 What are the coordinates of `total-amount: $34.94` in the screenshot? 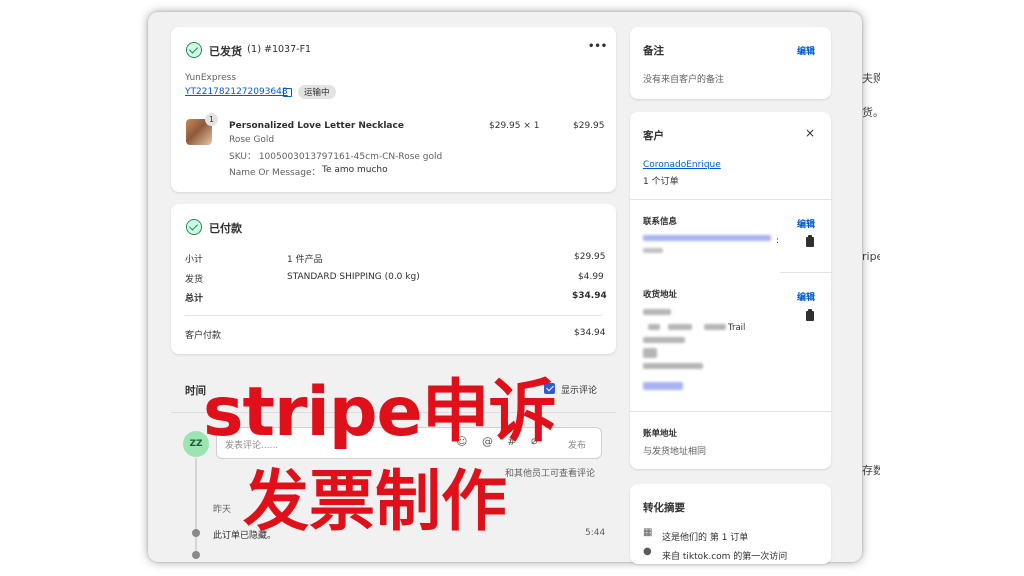 It's located at (589, 296).